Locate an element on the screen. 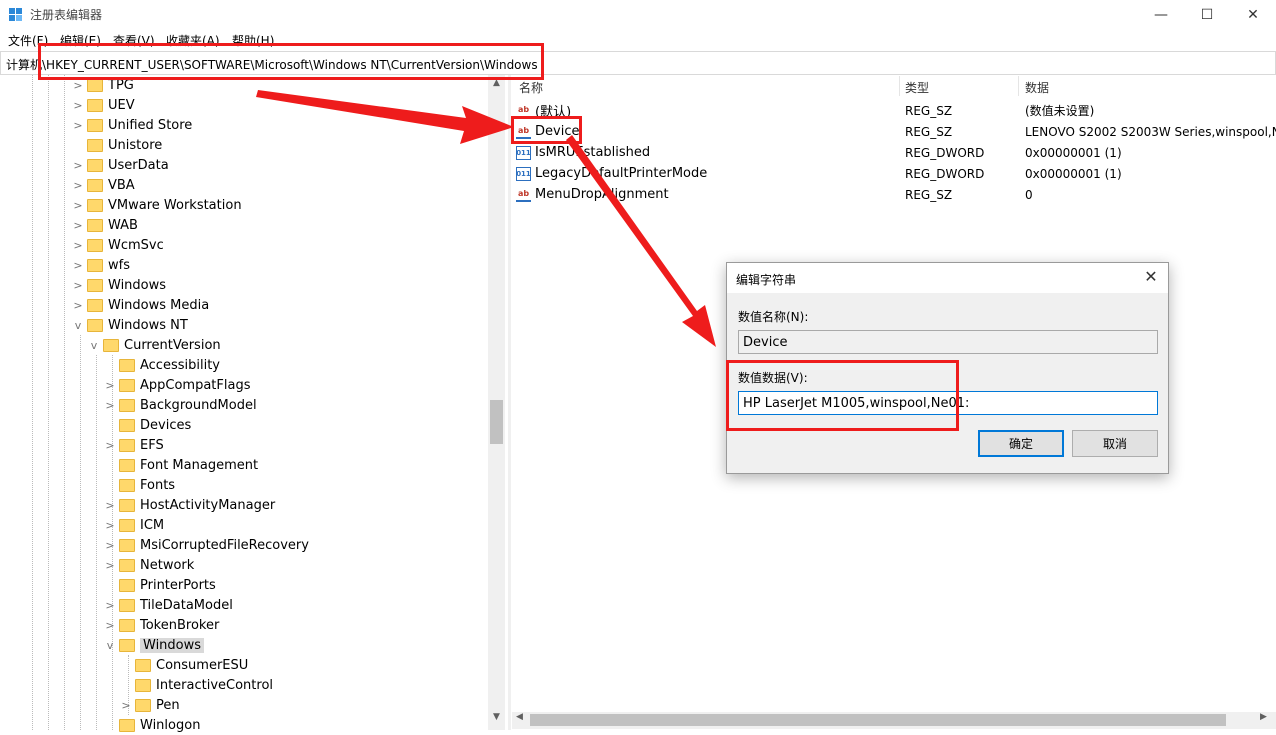 The height and width of the screenshot is (735, 1276). tree-item-currentversion: v CurrentVersion is located at coordinates (154, 345).